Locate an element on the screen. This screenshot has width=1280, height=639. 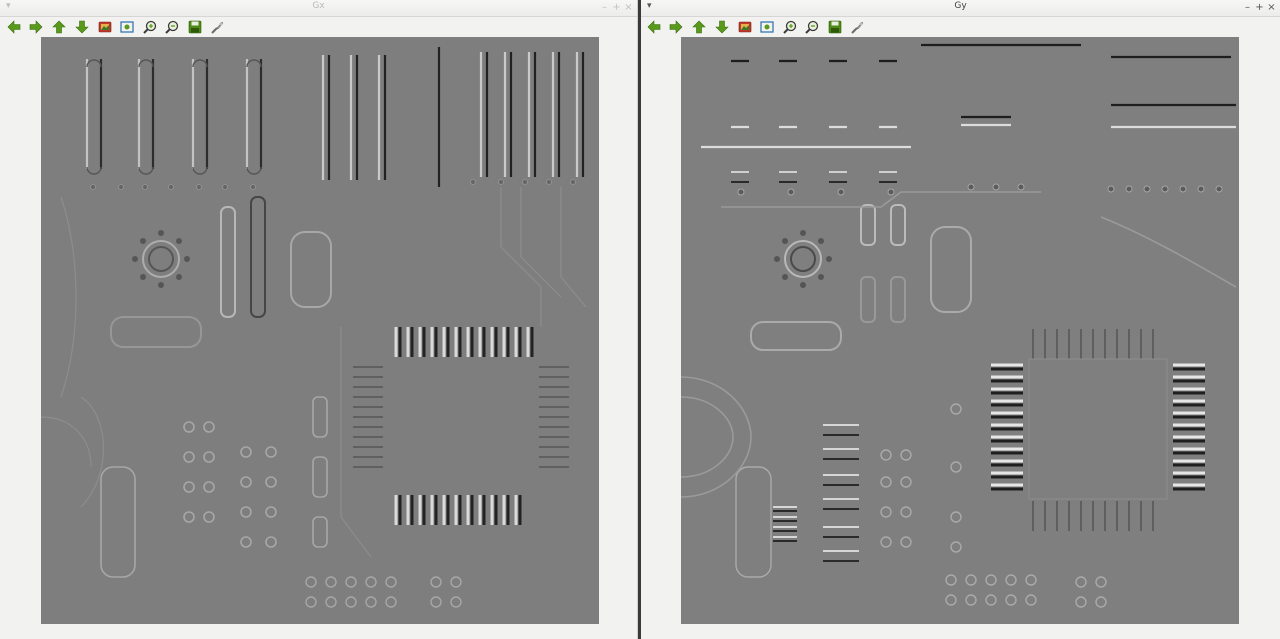
window-title: Gy is located at coordinates (960, 6).